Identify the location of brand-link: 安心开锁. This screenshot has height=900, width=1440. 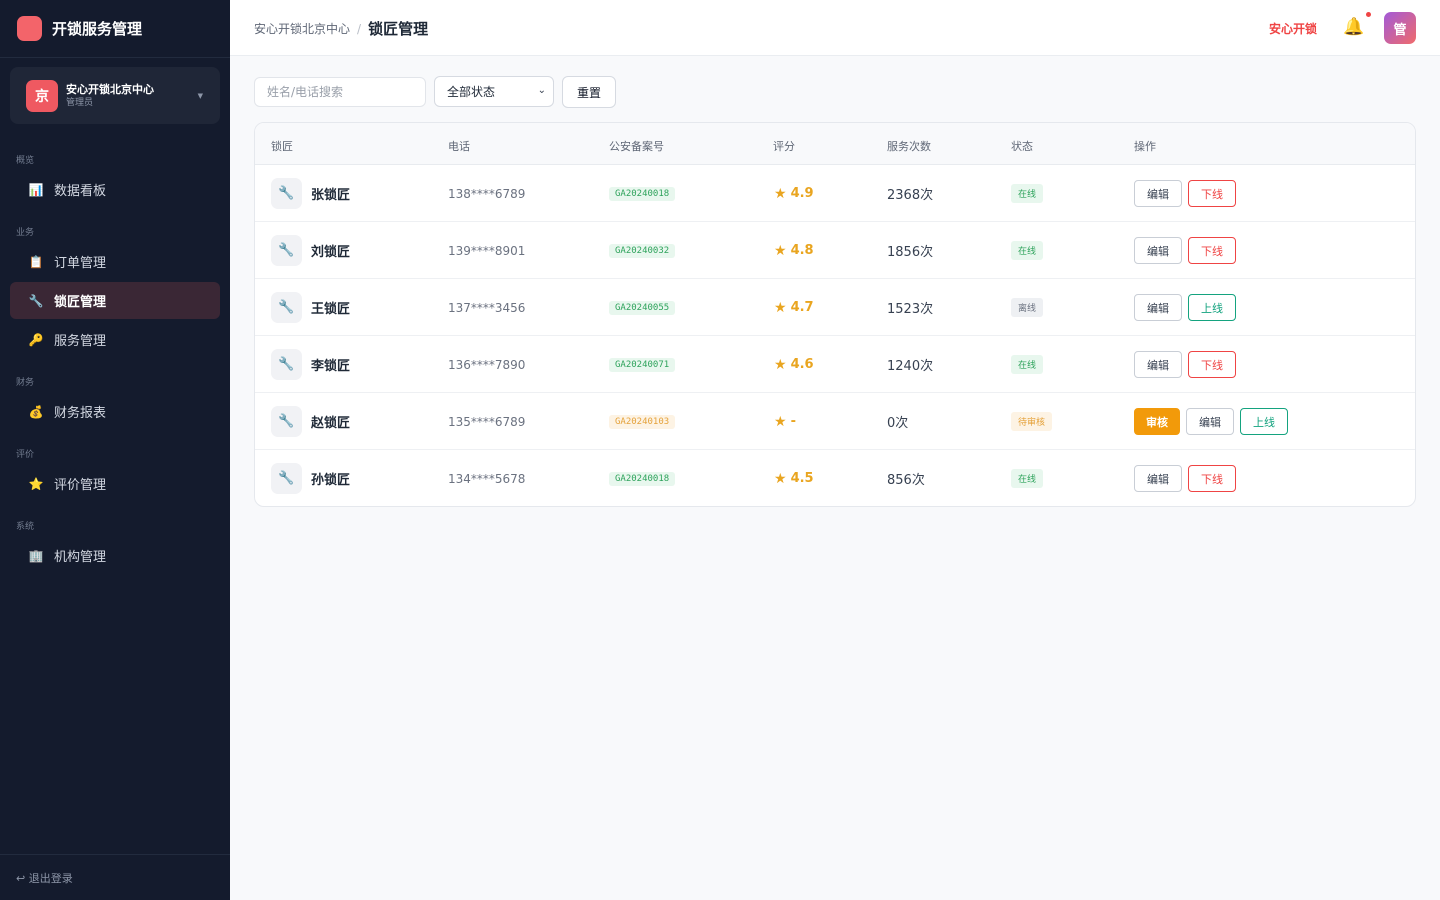
(1293, 28).